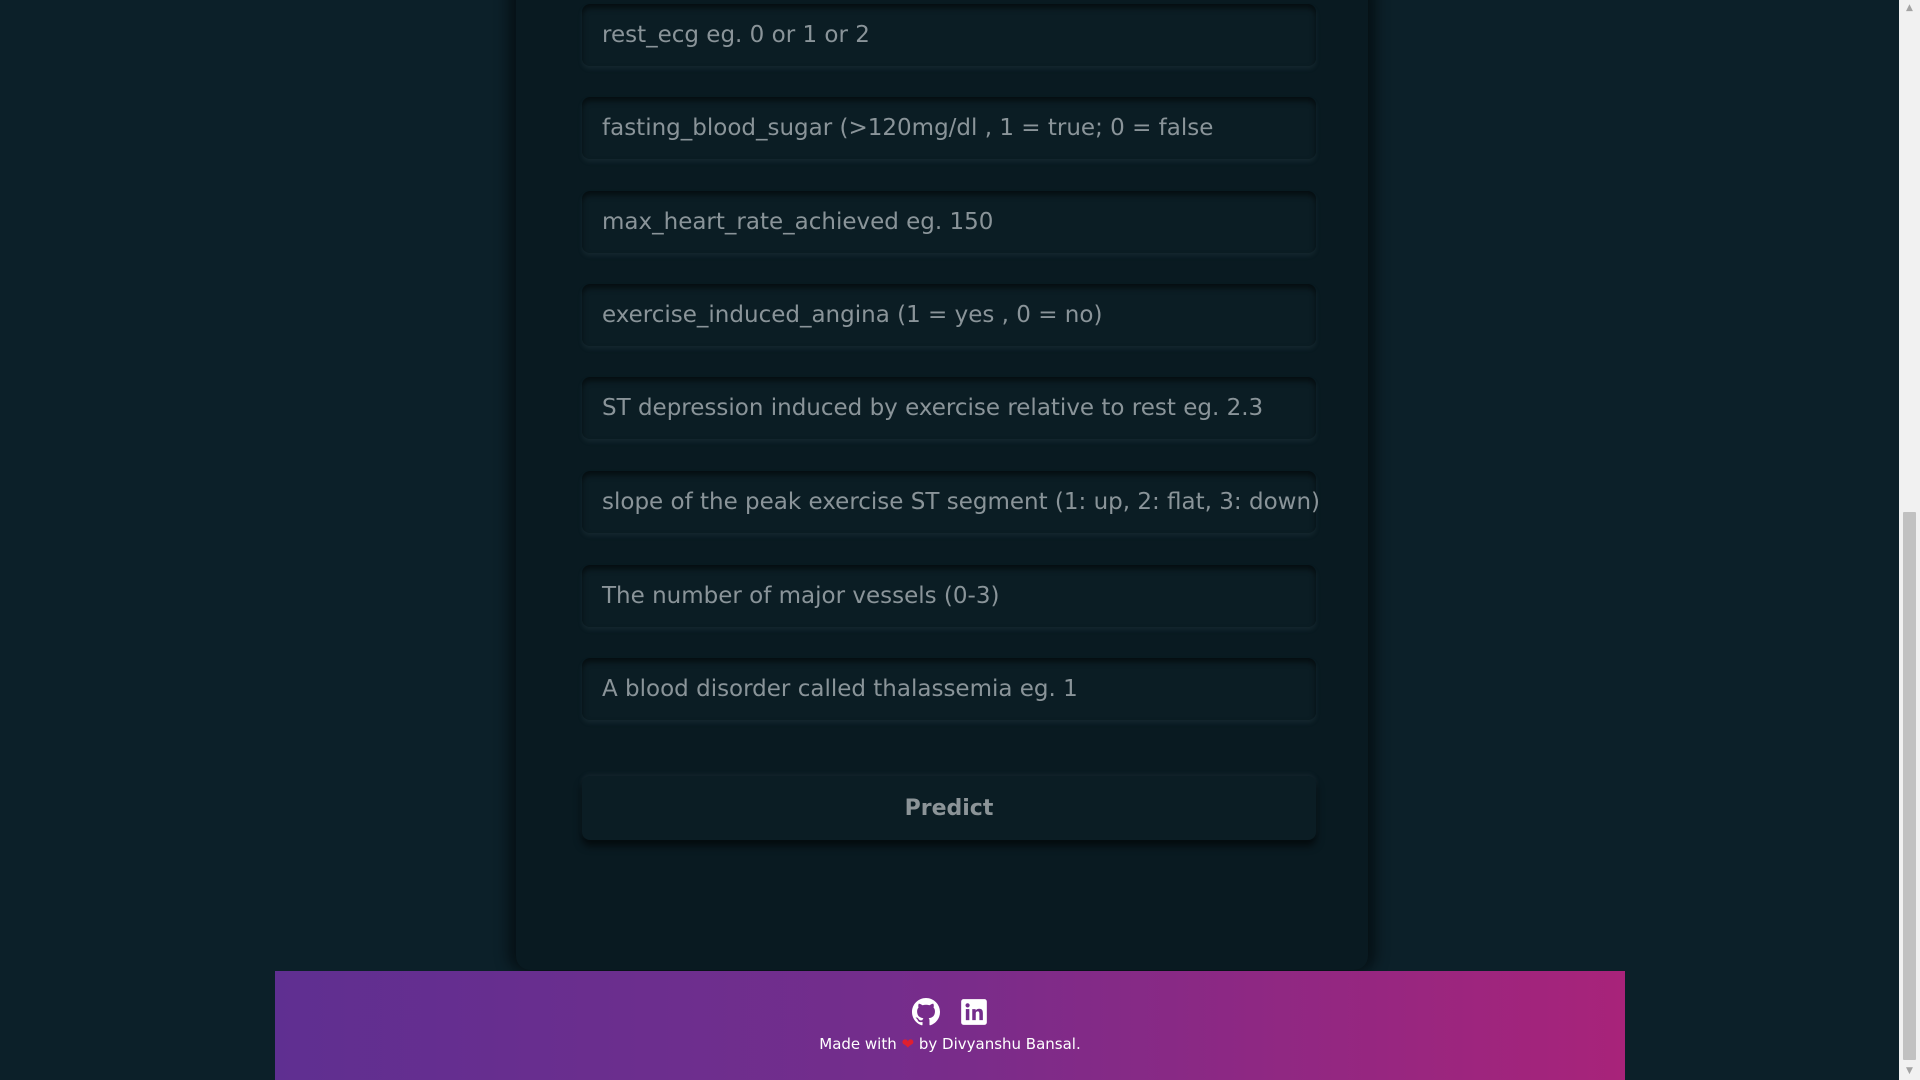 This screenshot has width=1920, height=1080. I want to click on predict-button-label: Predict, so click(949, 808).